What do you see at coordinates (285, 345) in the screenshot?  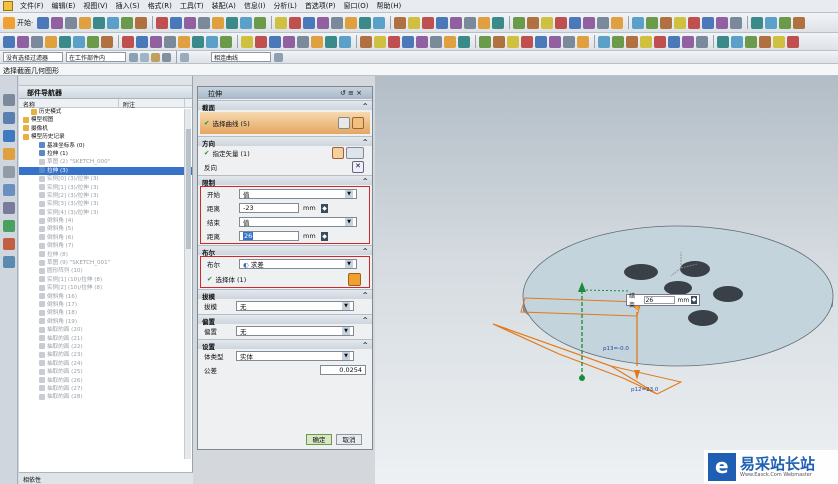 I see `settings-header: 设置 ^` at bounding box center [285, 345].